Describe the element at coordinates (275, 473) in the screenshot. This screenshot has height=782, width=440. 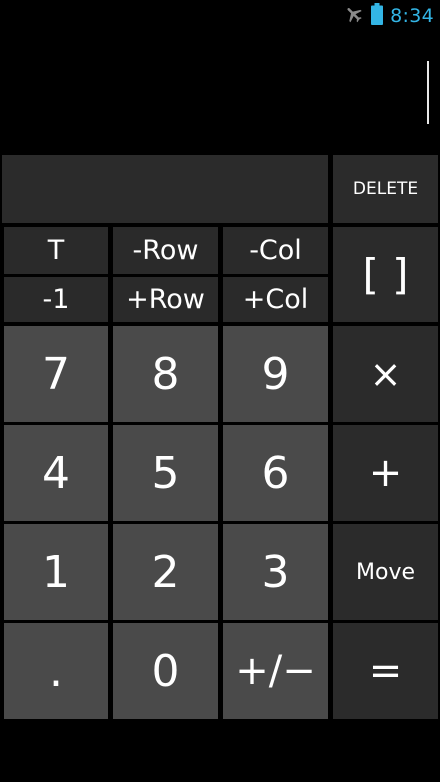
I see `digit-6-button: 6` at that location.